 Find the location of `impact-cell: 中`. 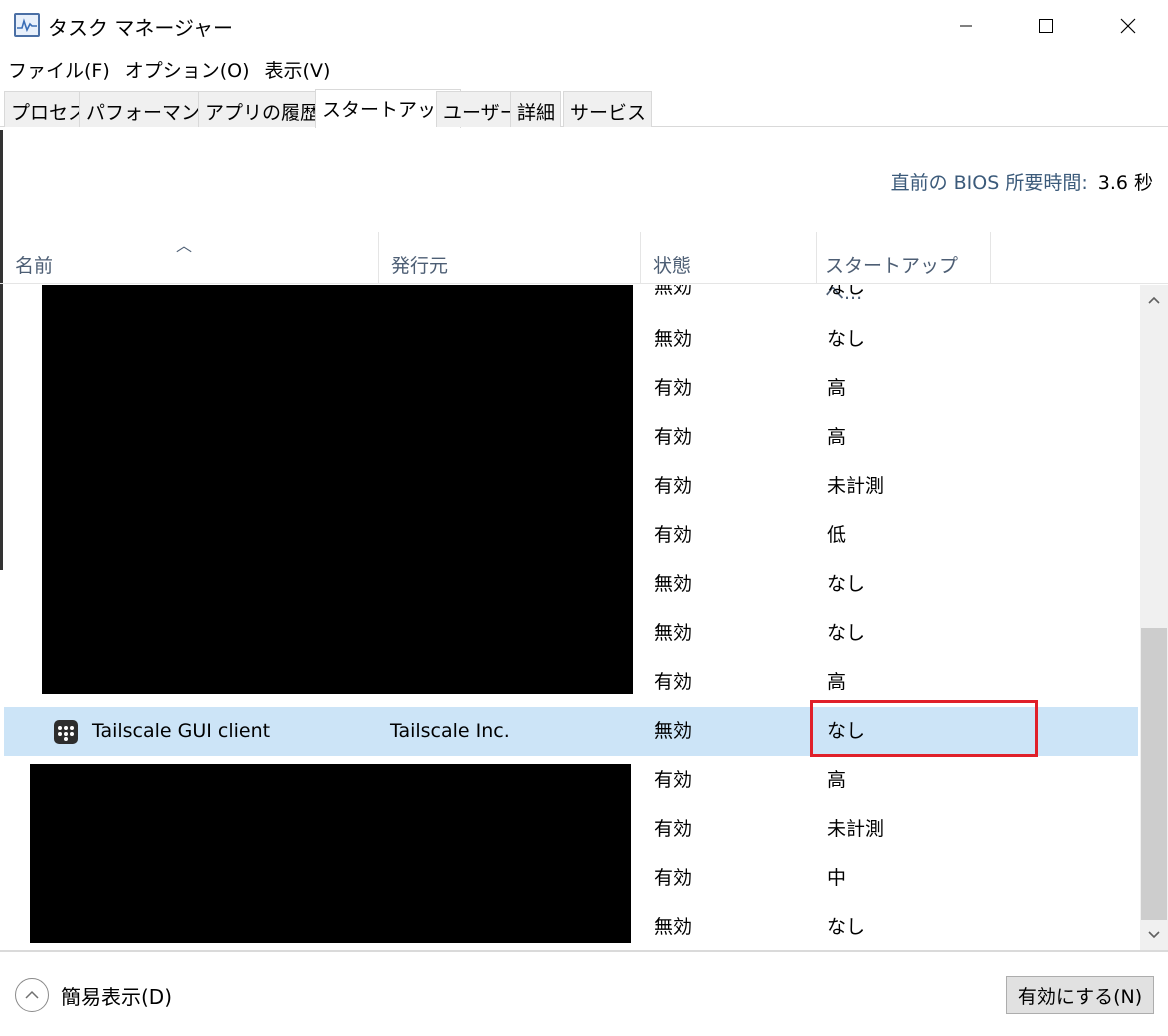

impact-cell: 中 is located at coordinates (837, 878).